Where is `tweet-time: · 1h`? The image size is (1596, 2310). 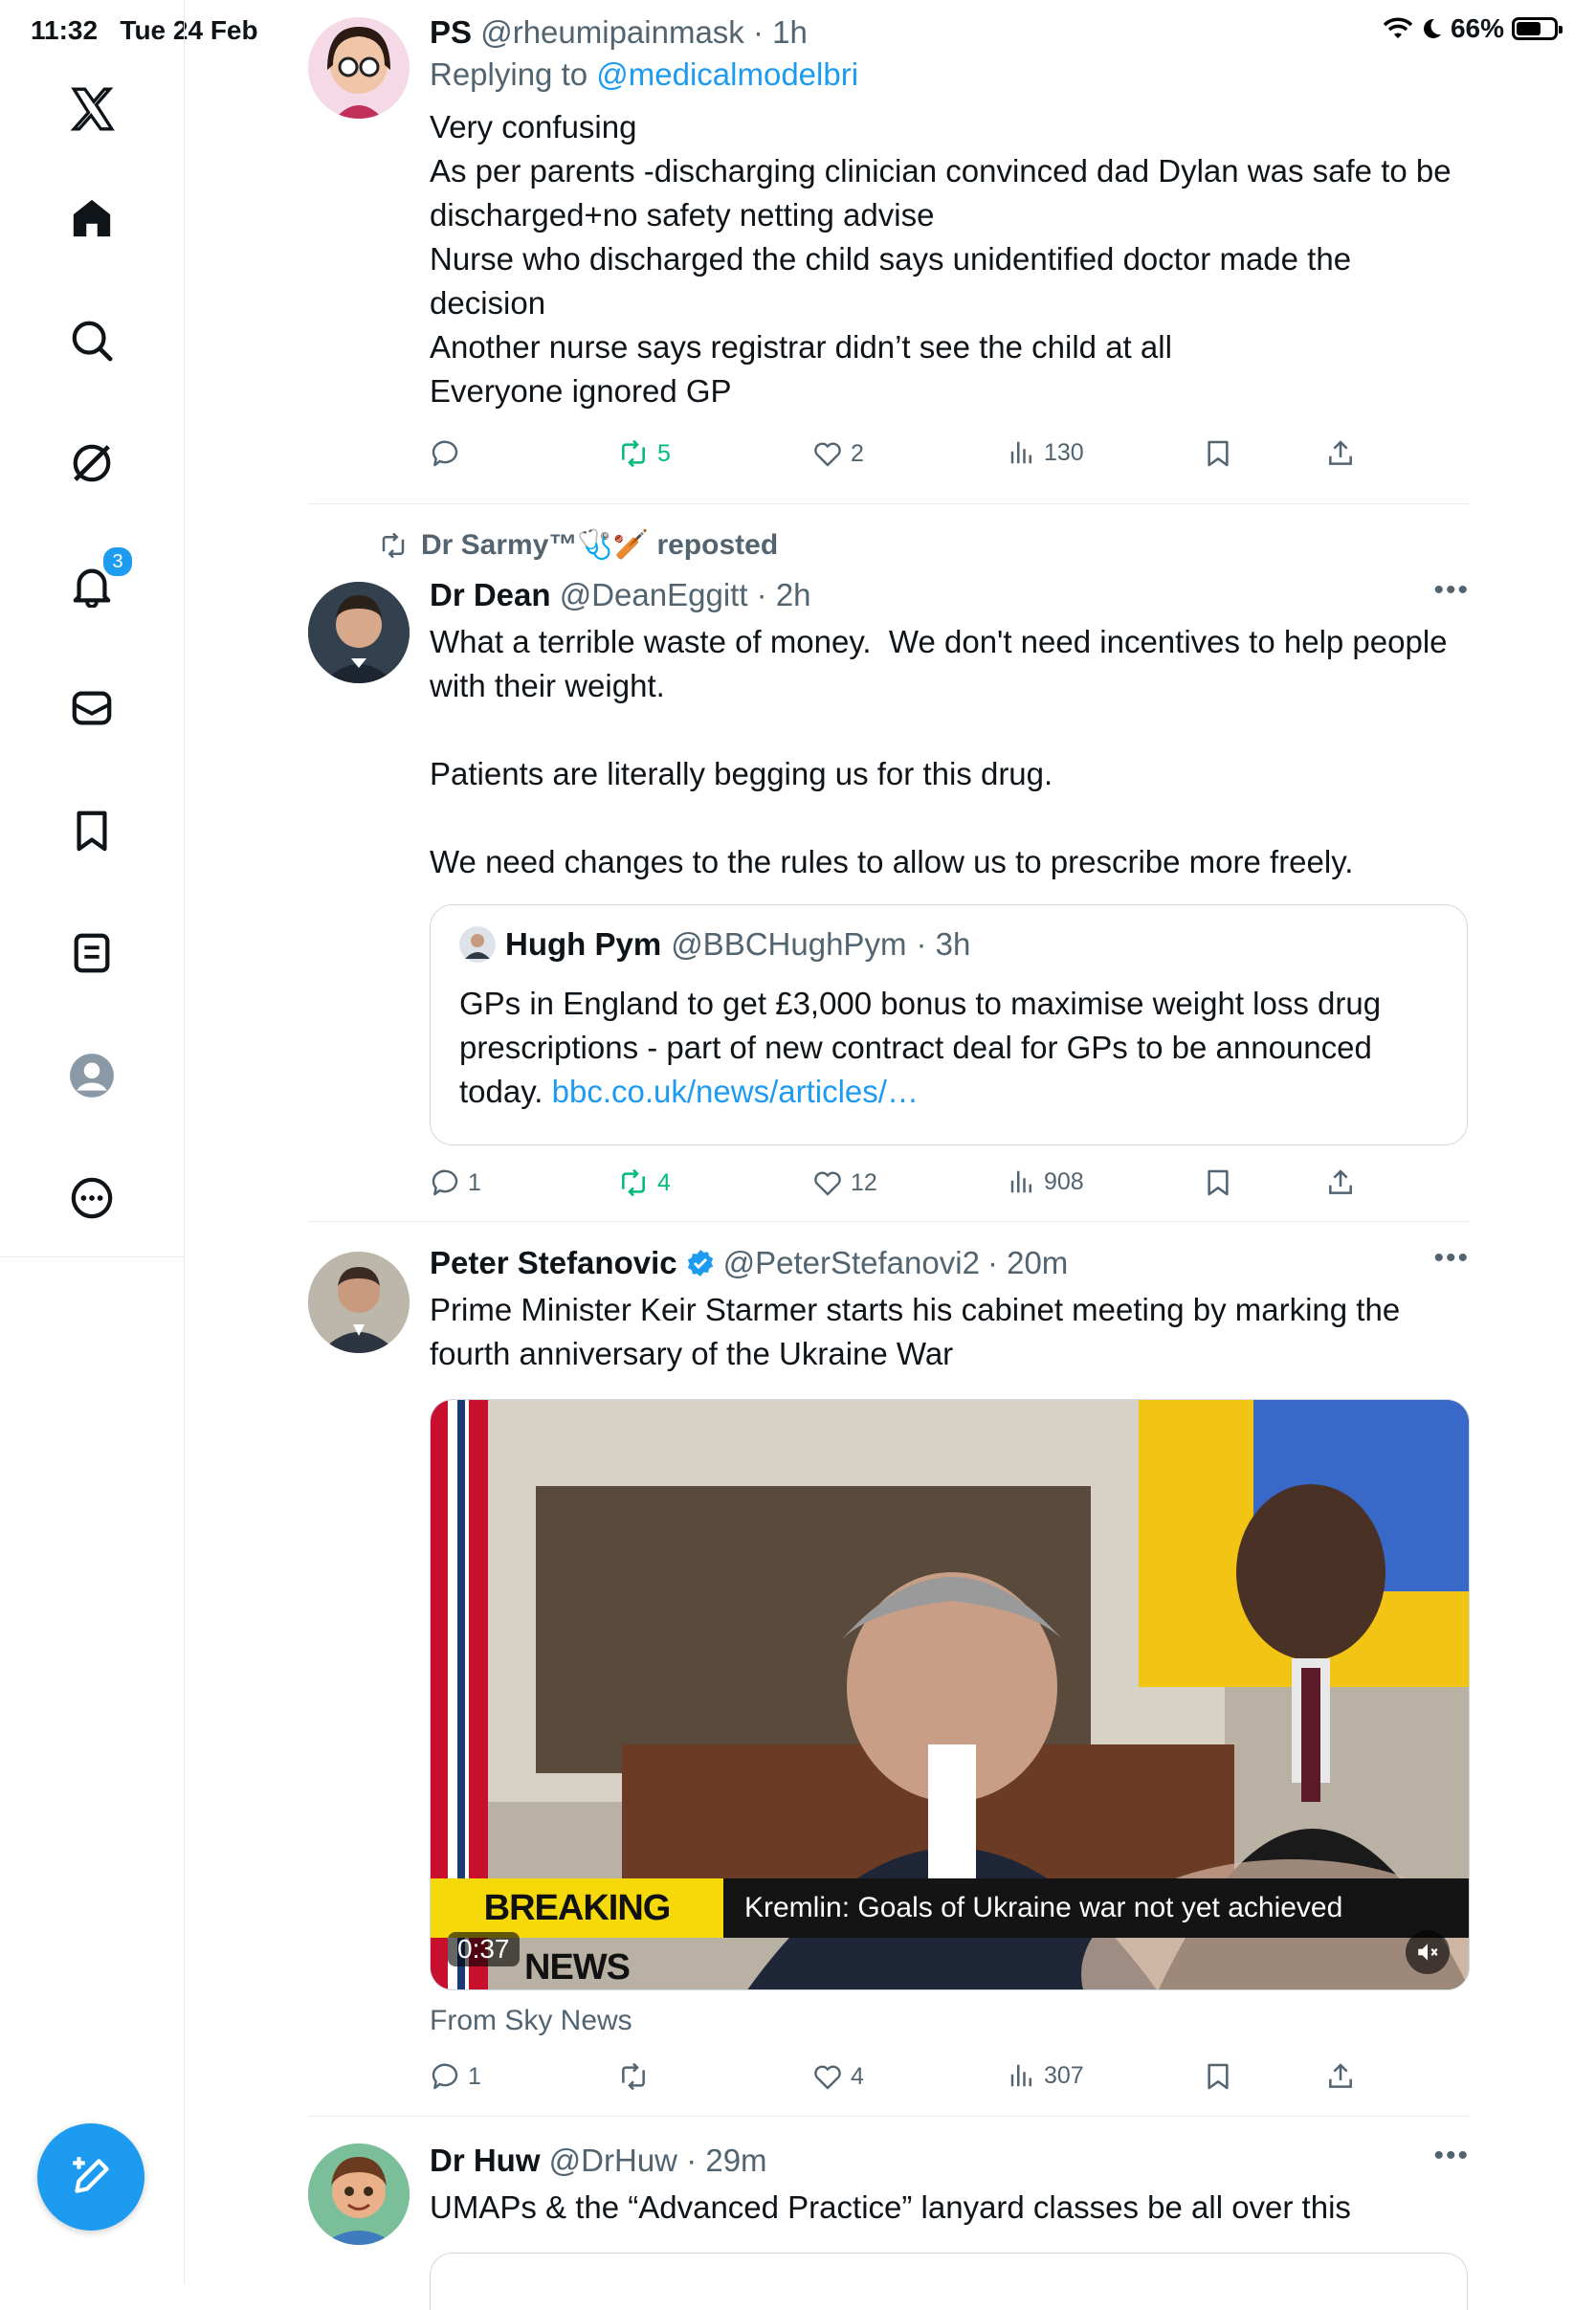
tweet-time: · 1h is located at coordinates (781, 32).